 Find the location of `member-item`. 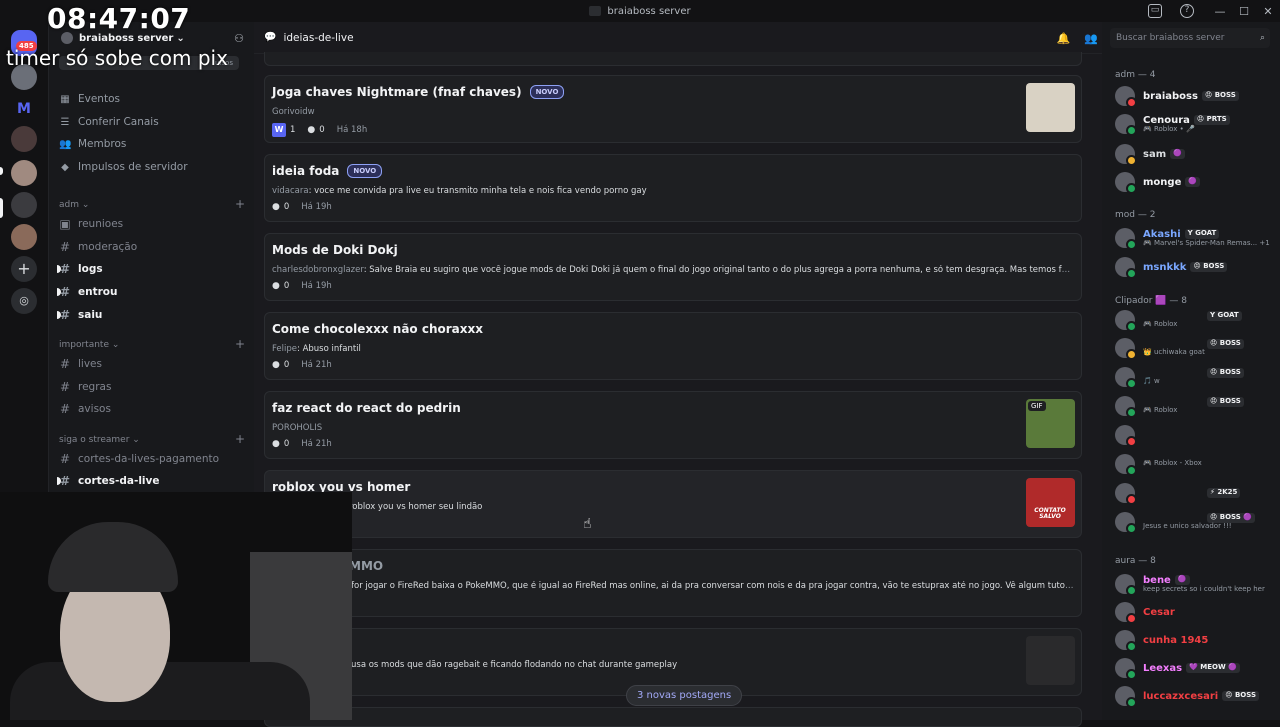

member-item is located at coordinates (1195, 435).